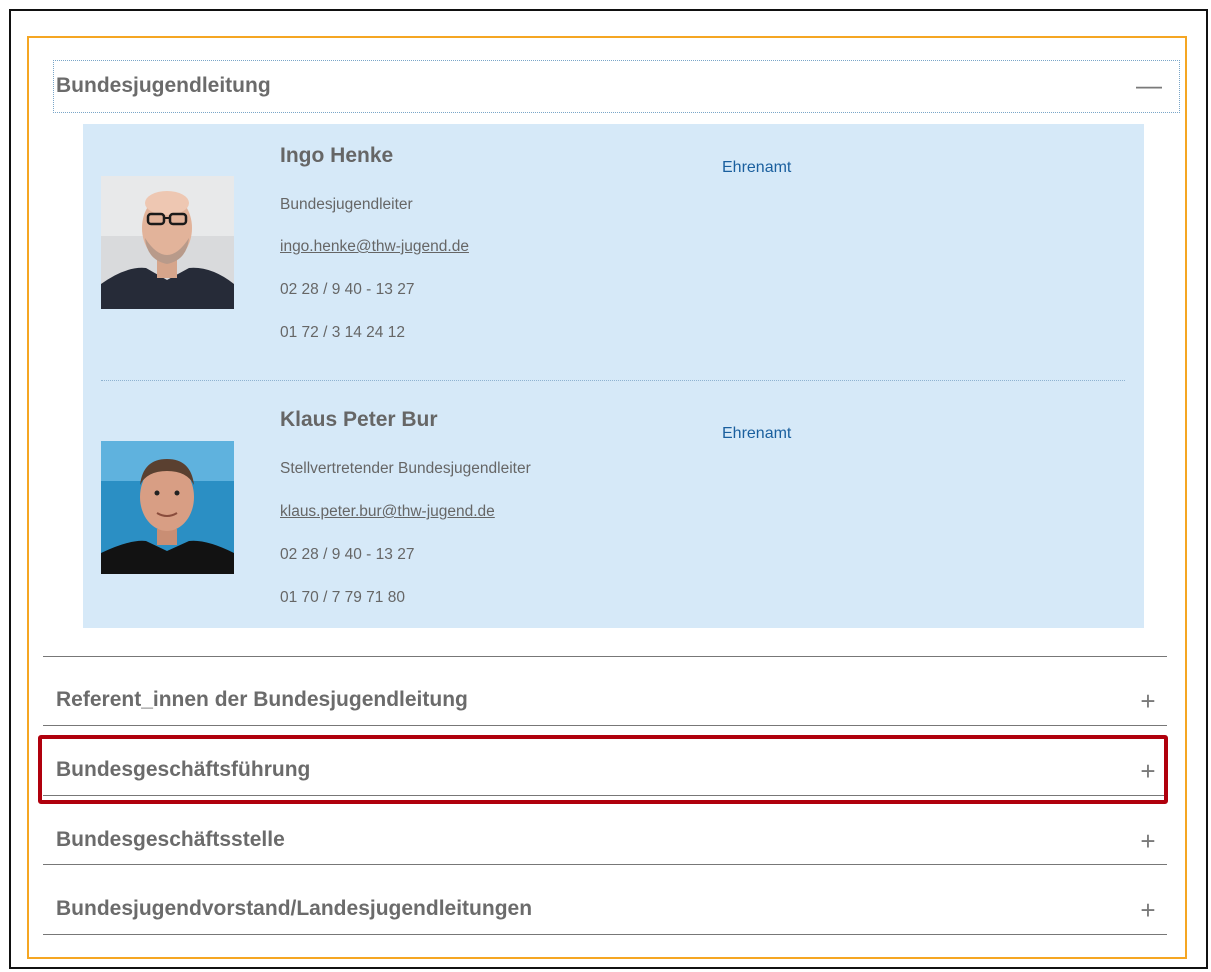 The width and height of the screenshot is (1211, 972). I want to click on person-role: Bundesjugendleiter, so click(346, 204).